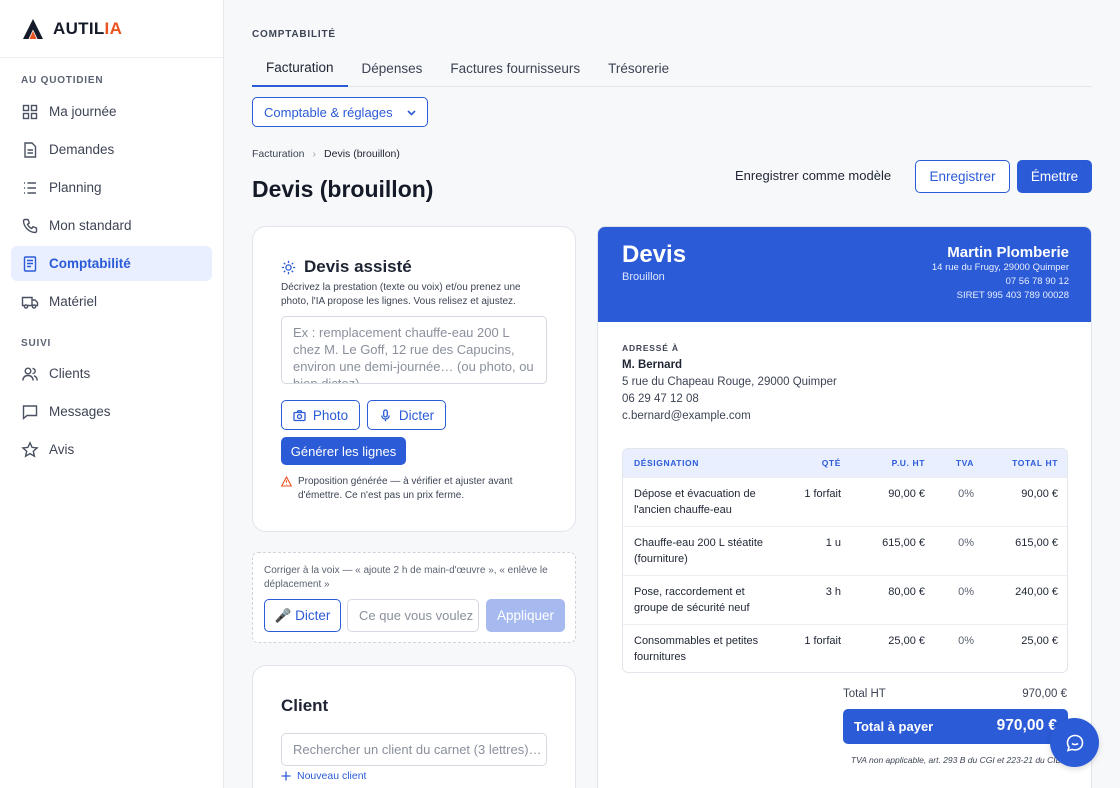 The width and height of the screenshot is (1120, 788). What do you see at coordinates (1008, 252) in the screenshot?
I see `company-name: Martin Plomberie` at bounding box center [1008, 252].